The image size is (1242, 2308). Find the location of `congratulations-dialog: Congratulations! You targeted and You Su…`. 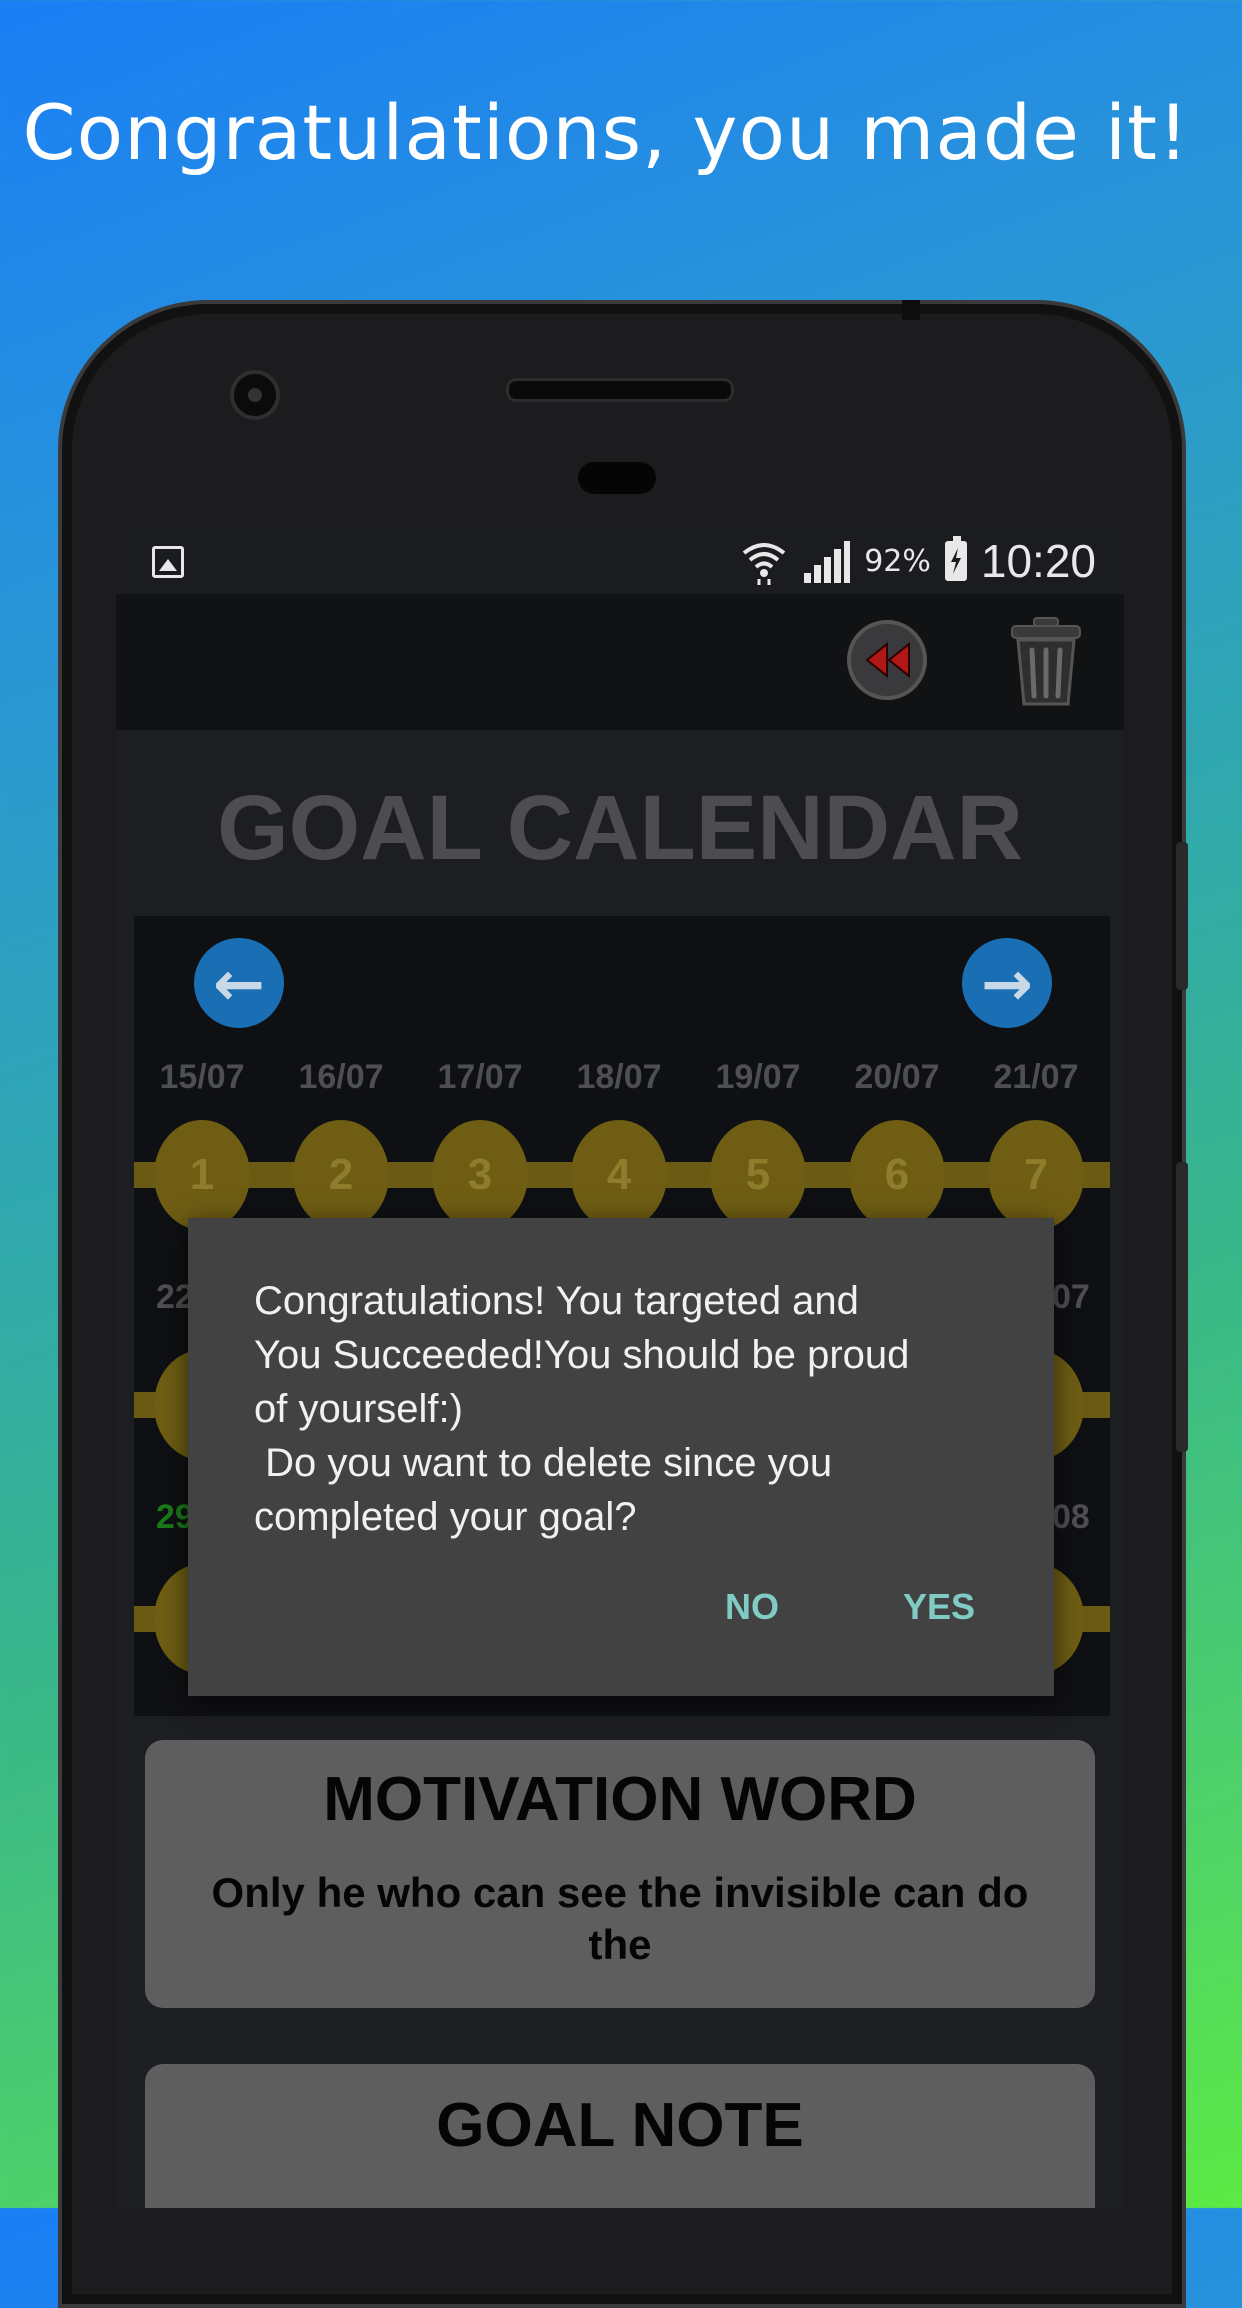

congratulations-dialog: Congratulations! You targeted and You Su… is located at coordinates (621, 1457).